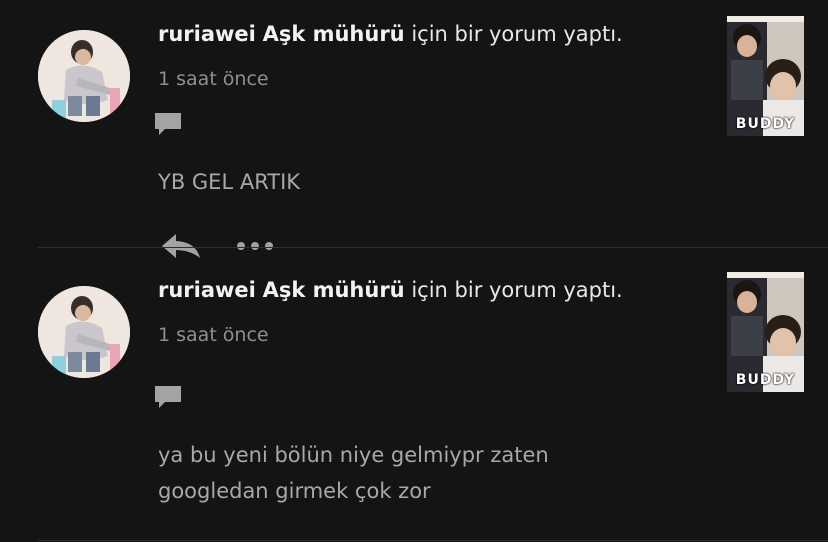  What do you see at coordinates (353, 455) in the screenshot?
I see `comment-line: ya bu yeni bölün niye gelmiypr zaten` at bounding box center [353, 455].